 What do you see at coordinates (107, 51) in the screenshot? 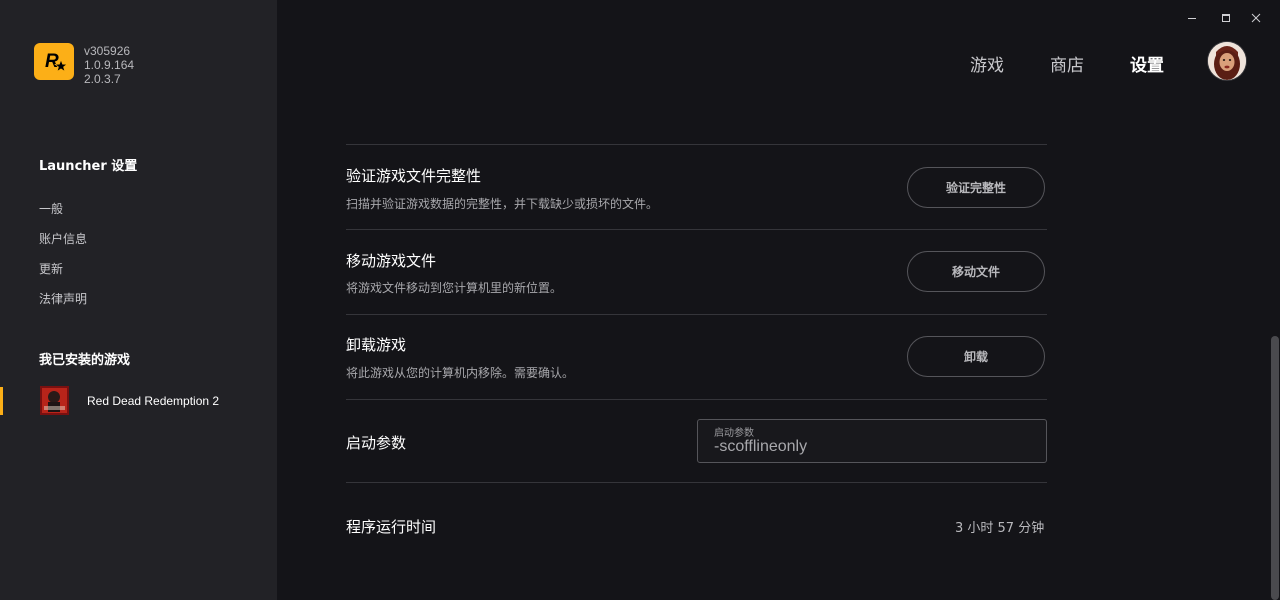
I see `version-line: v305926` at bounding box center [107, 51].